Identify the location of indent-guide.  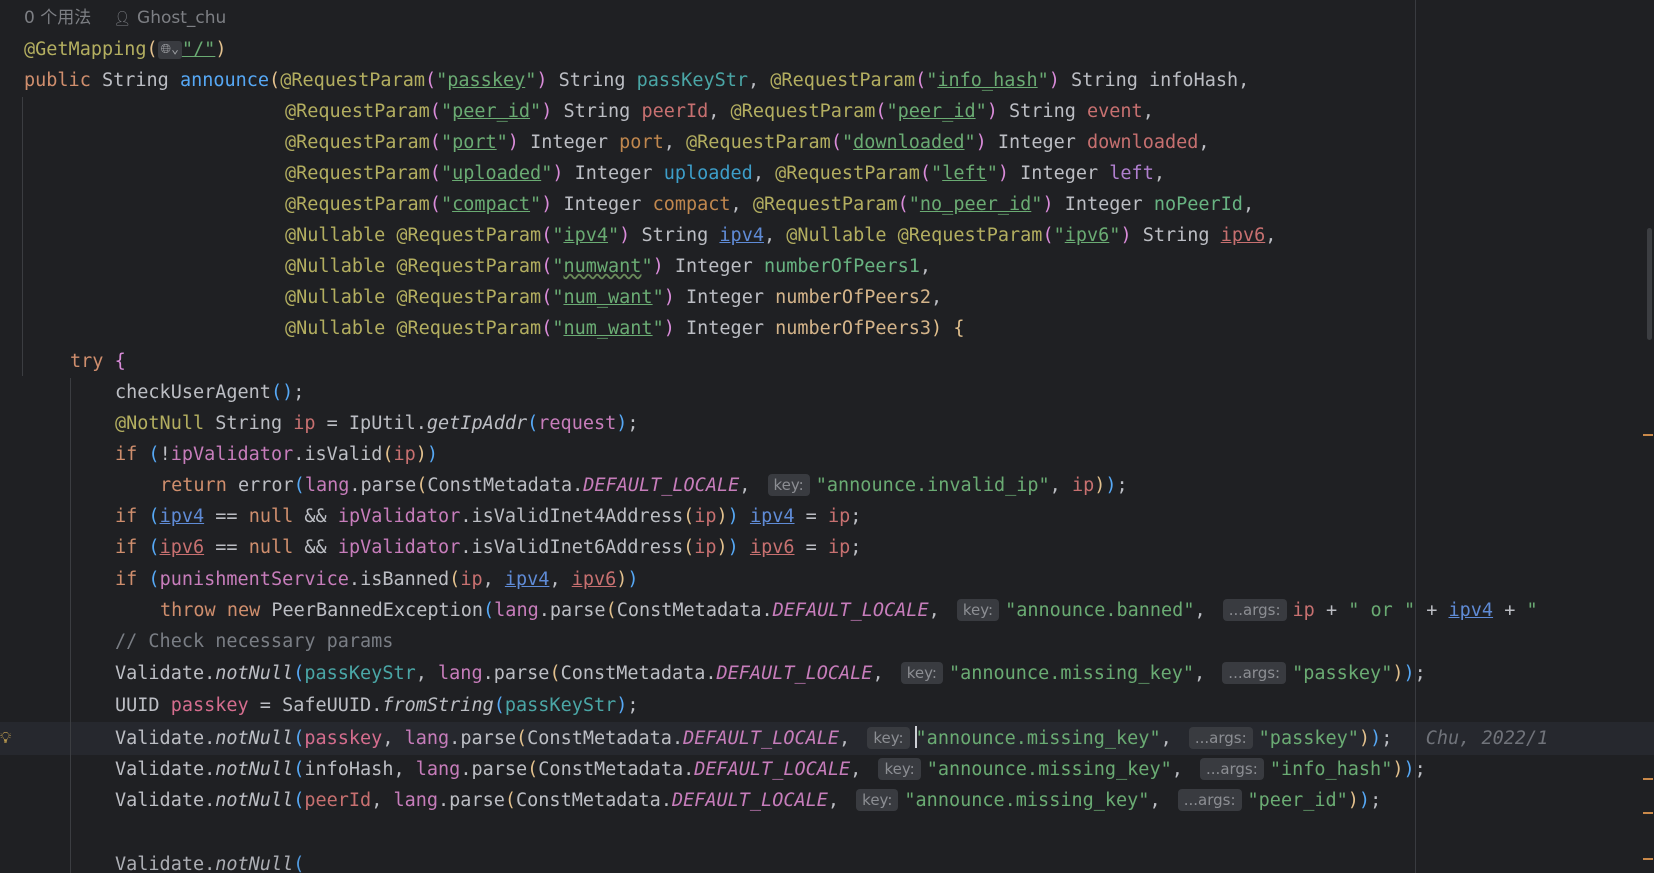
(22, 236).